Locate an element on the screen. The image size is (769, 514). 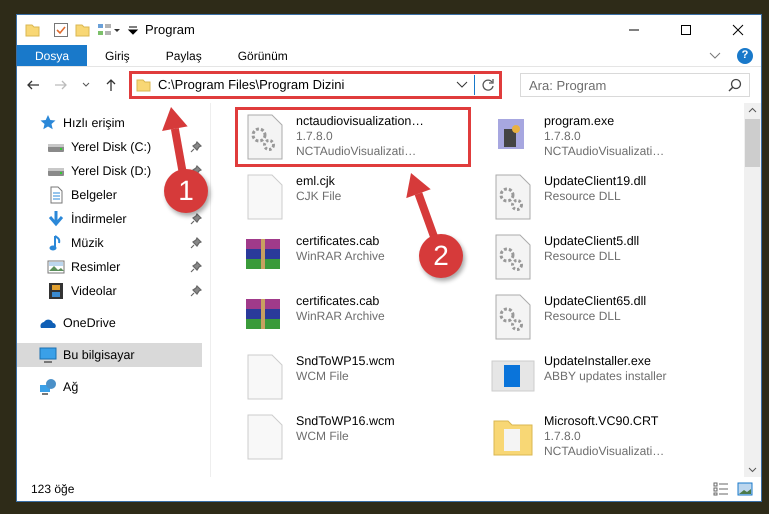
ribbon-tab: Giriş is located at coordinates (117, 55).